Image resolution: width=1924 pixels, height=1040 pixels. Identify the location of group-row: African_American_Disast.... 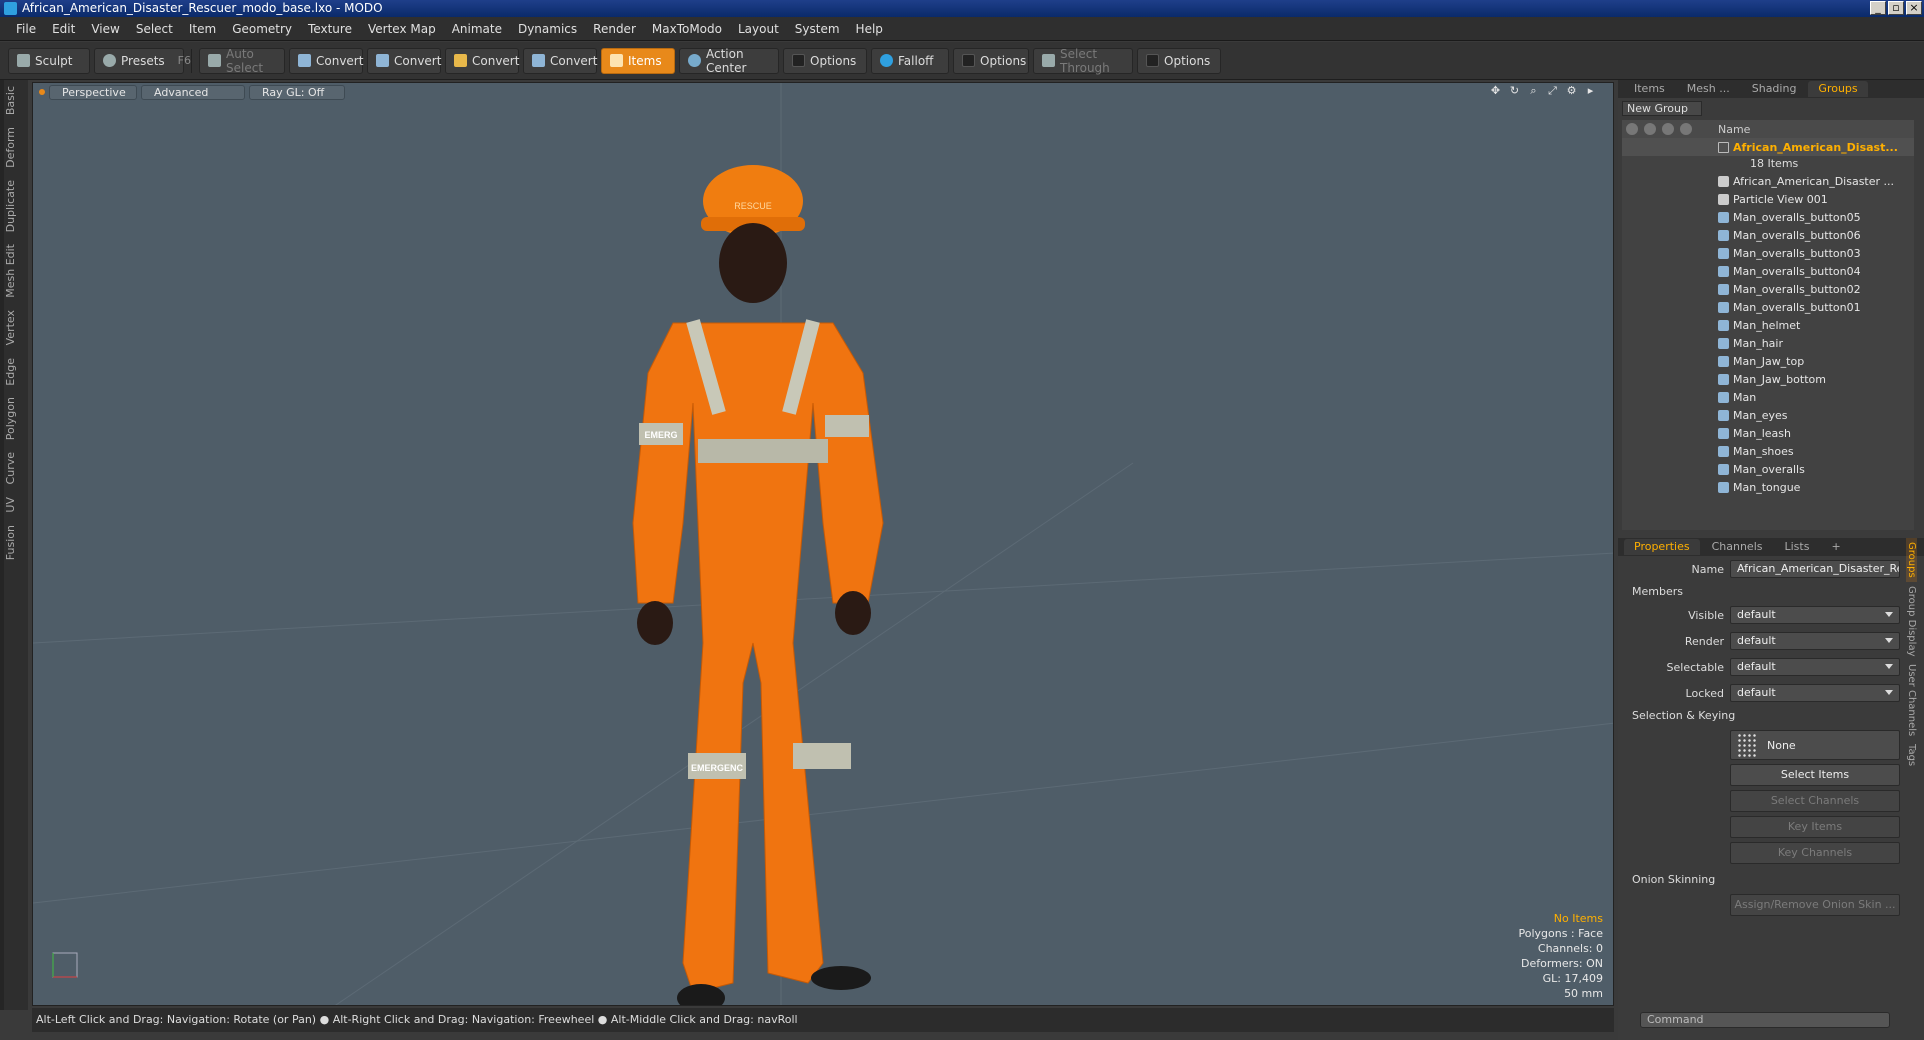
(1768, 147).